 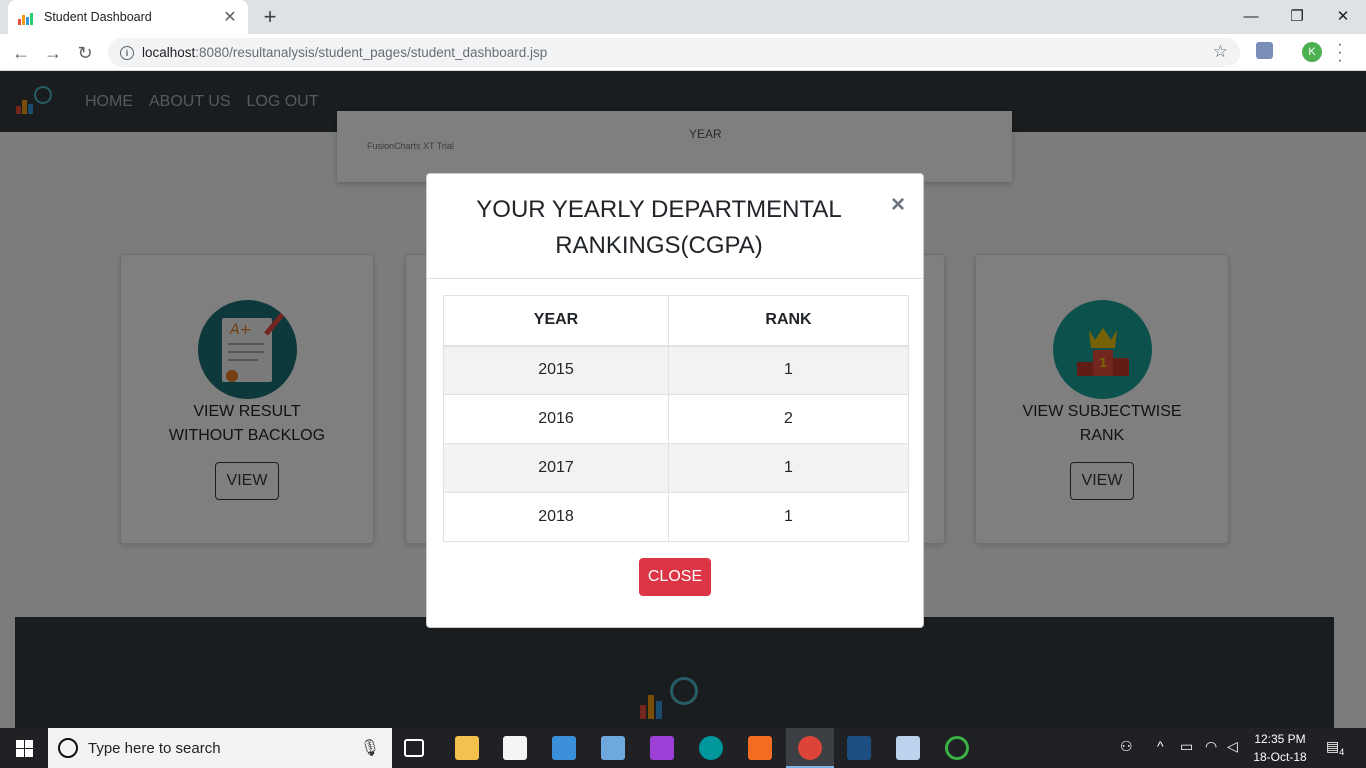 What do you see at coordinates (1312, 52) in the screenshot?
I see `profile-avatar: K` at bounding box center [1312, 52].